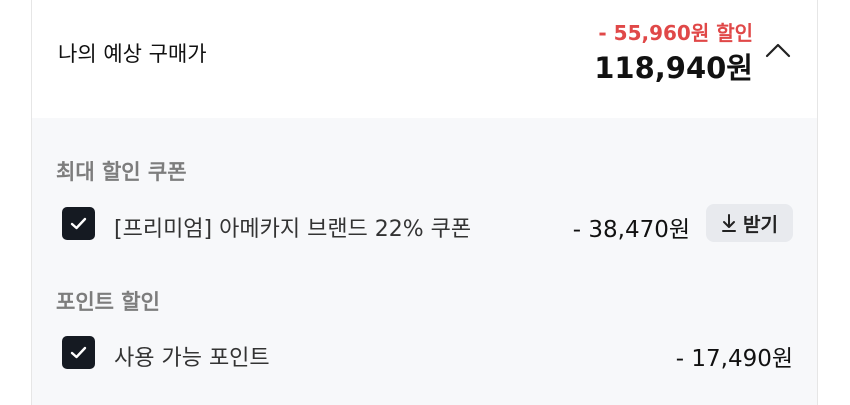 The image size is (850, 405). What do you see at coordinates (108, 302) in the screenshot?
I see `point-section-title: 포인트 할인` at bounding box center [108, 302].